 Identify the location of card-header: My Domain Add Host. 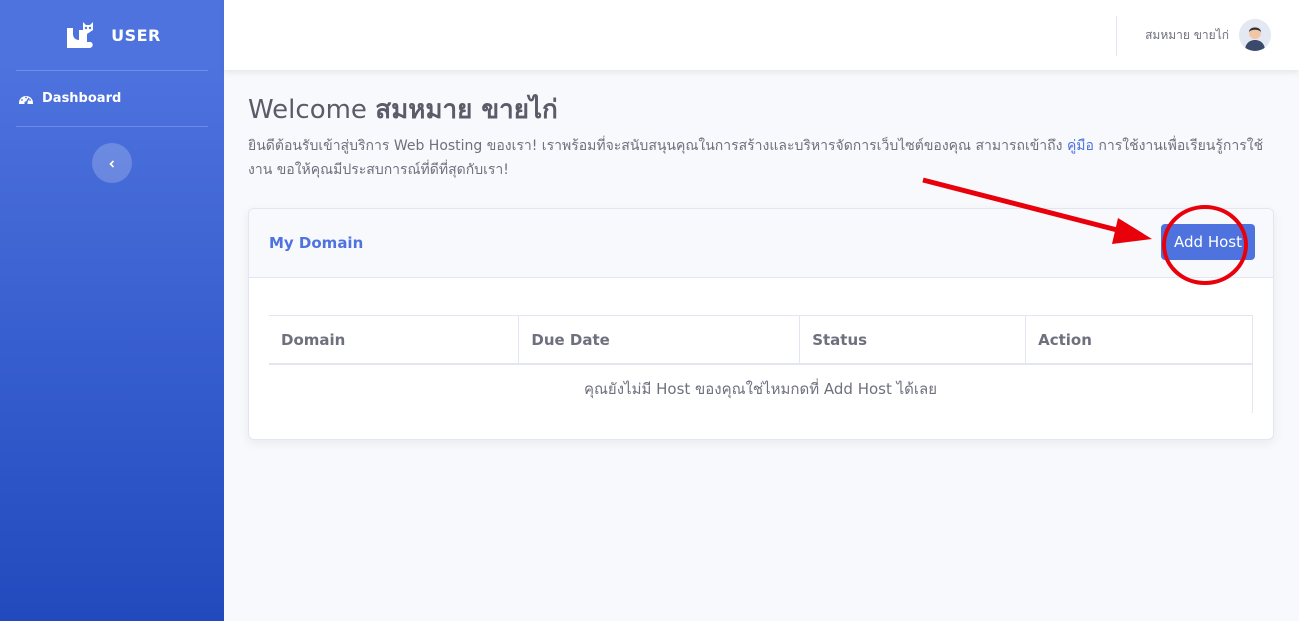
(761, 243).